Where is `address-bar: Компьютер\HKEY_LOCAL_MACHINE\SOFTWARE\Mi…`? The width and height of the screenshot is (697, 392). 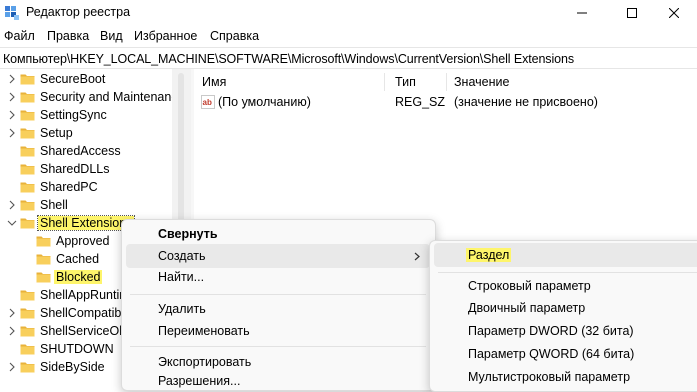
address-bar: Компьютер\HKEY_LOCAL_MACHINE\SOFTWARE\Mi… is located at coordinates (348, 58).